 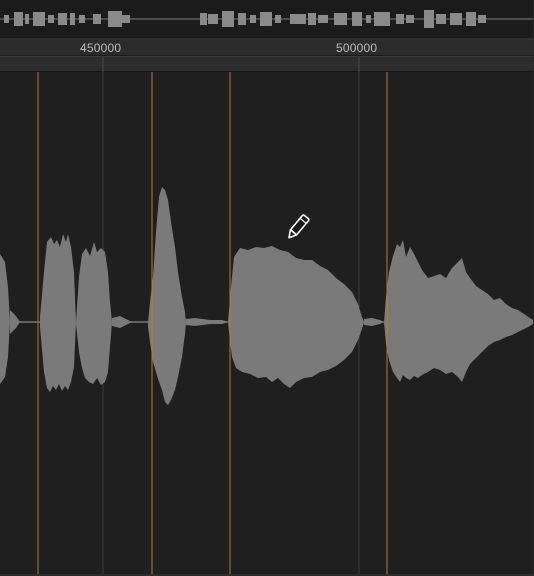 I want to click on timeline-ruler: 450000 500000, so click(x=266, y=47).